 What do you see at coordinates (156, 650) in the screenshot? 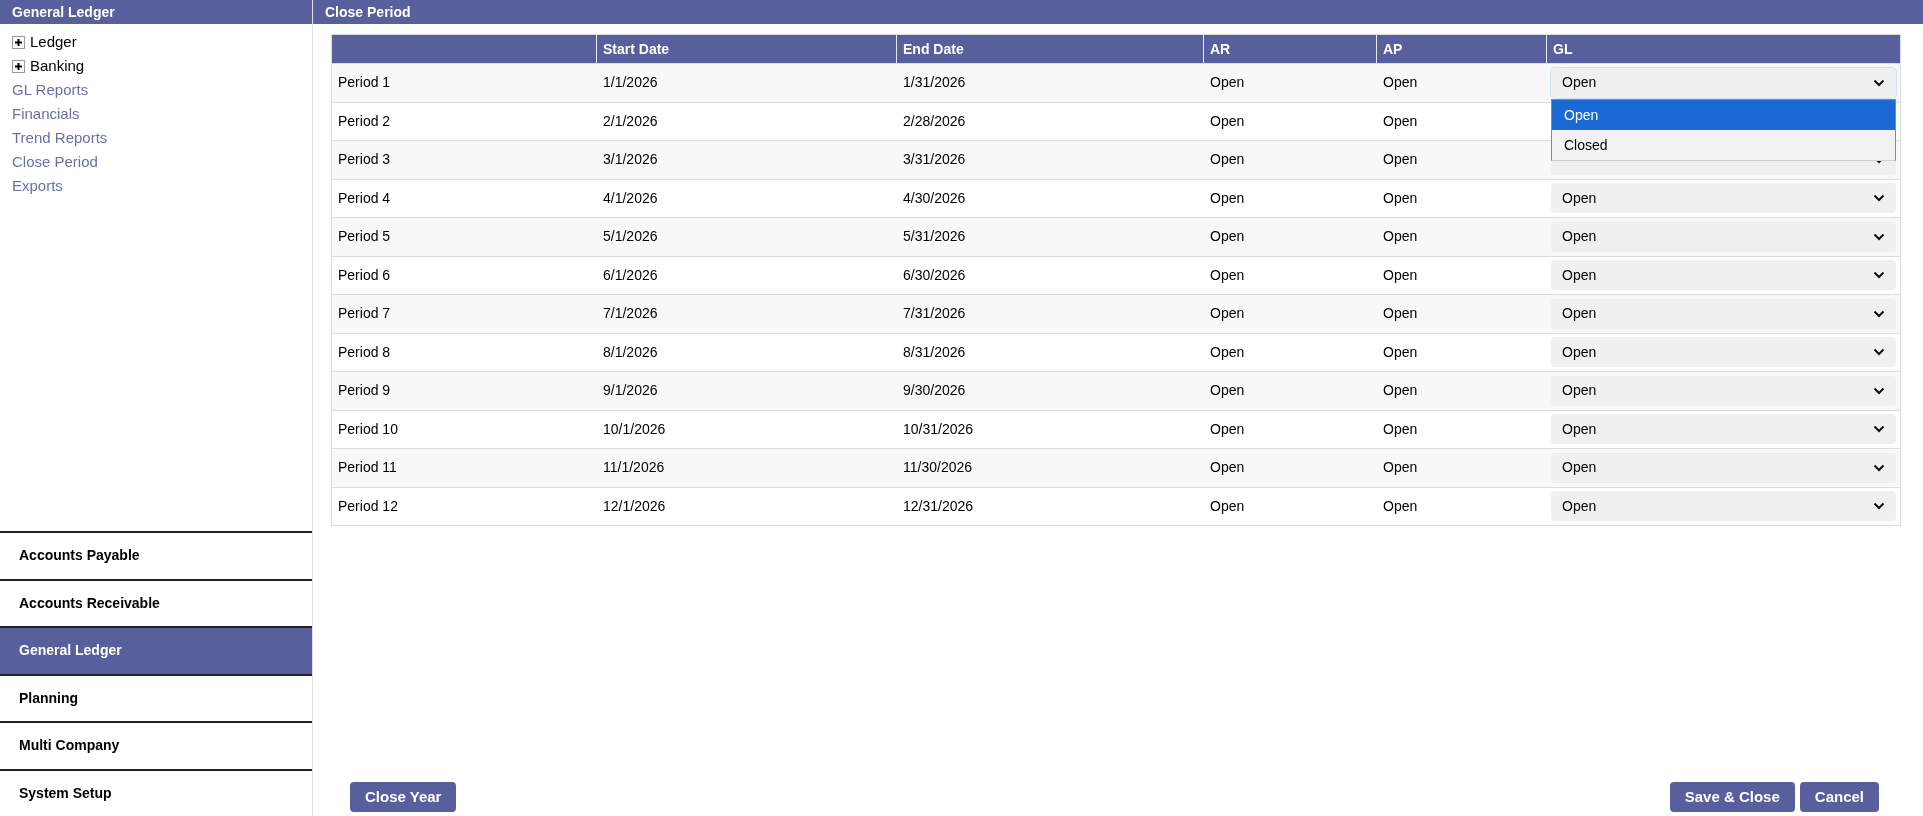
I see `module-tab: General Ledger` at bounding box center [156, 650].